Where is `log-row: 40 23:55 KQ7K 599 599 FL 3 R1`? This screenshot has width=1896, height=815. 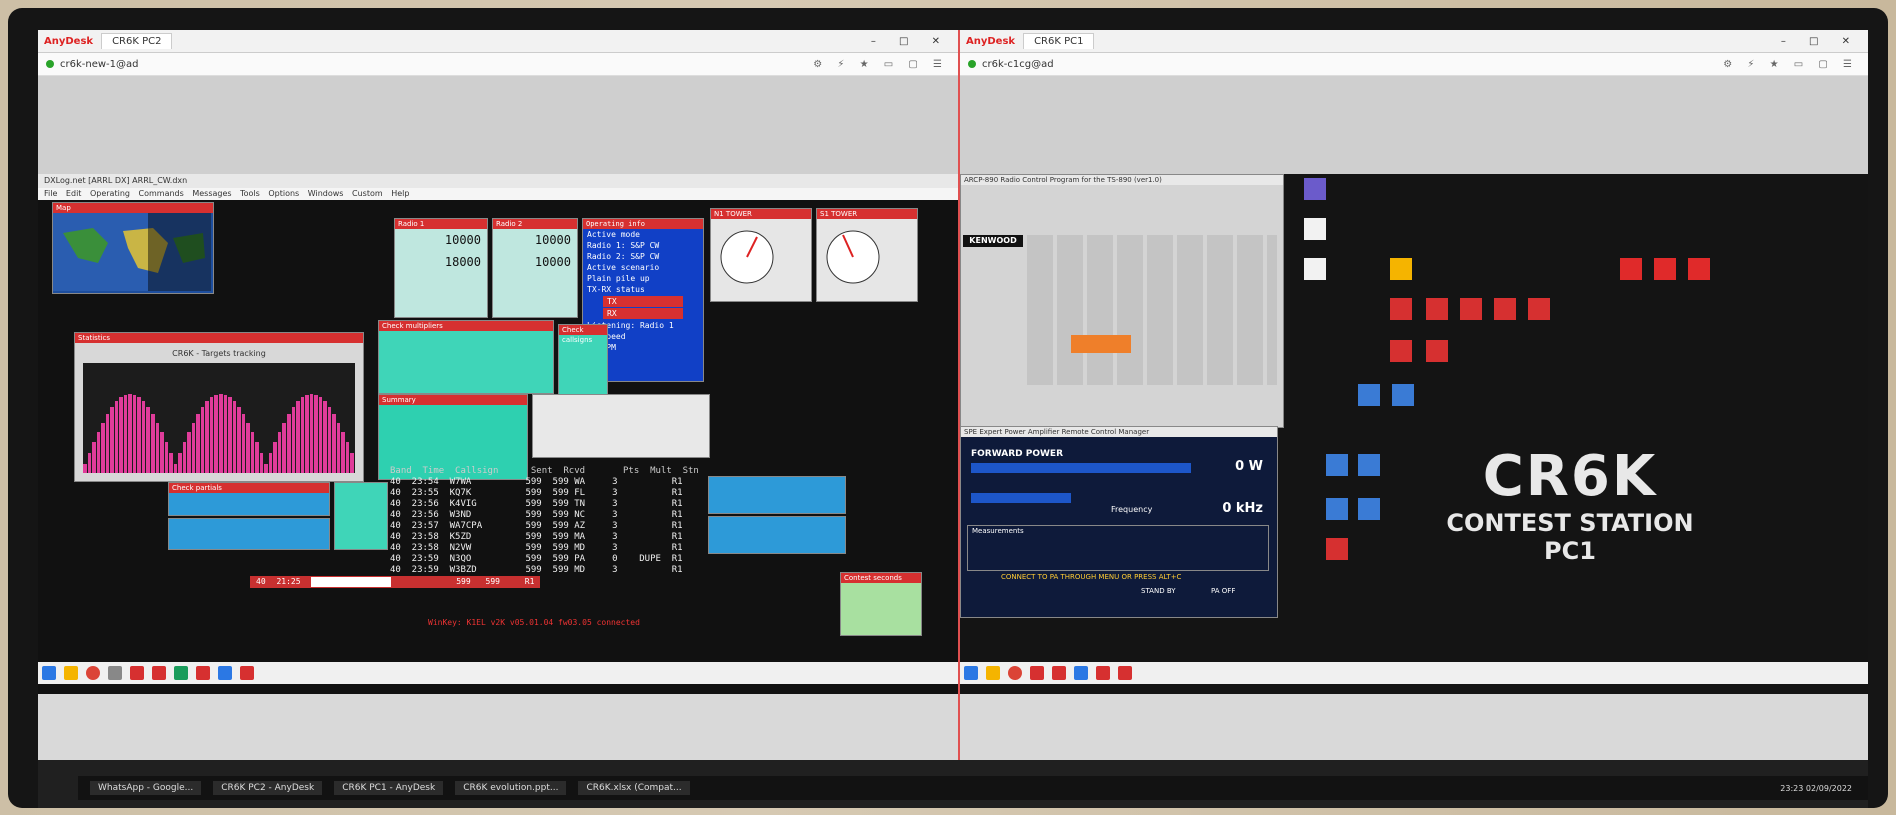
log-row: 40 23:55 KQ7K 599 599 FL 3 R1 is located at coordinates (544, 493).